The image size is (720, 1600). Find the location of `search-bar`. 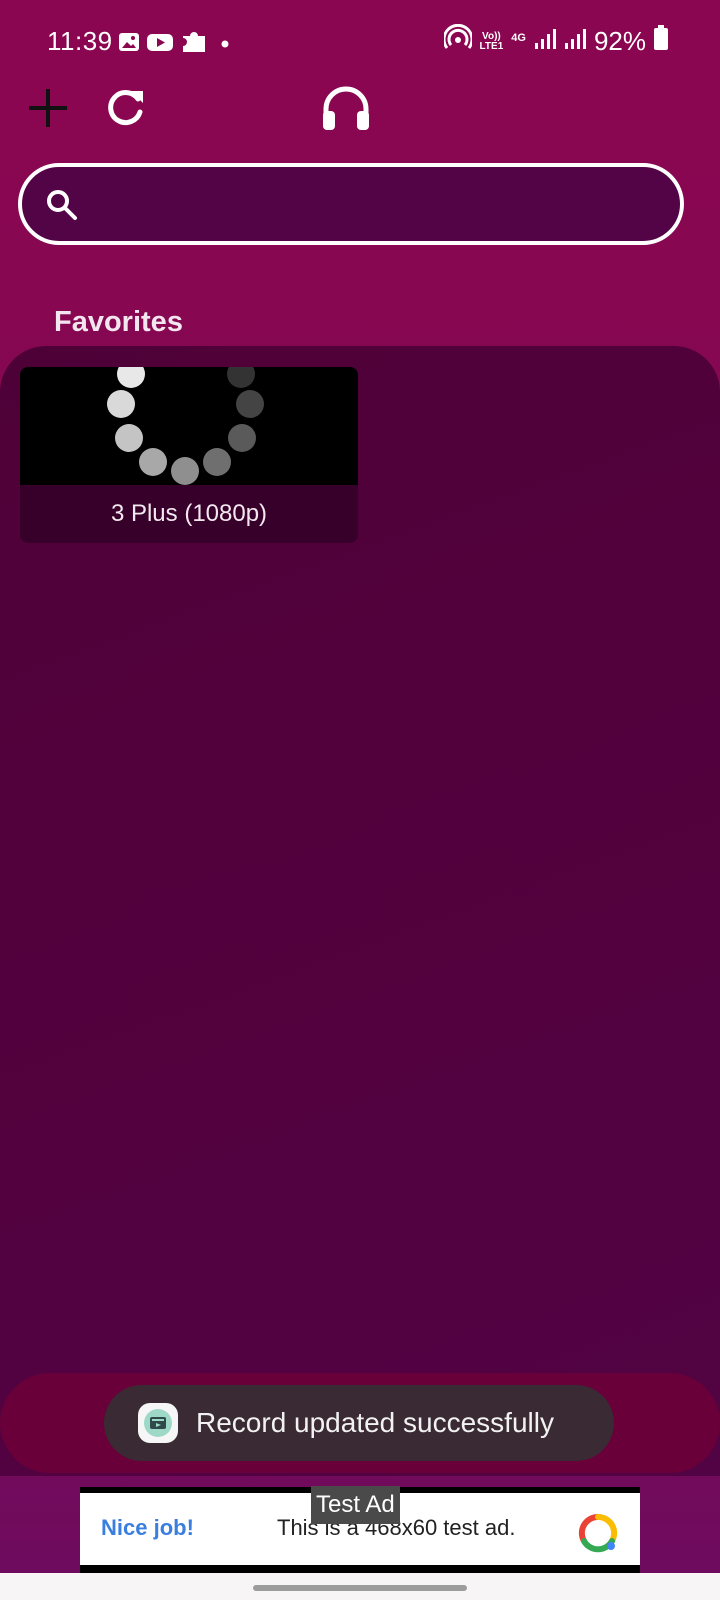

search-bar is located at coordinates (351, 204).